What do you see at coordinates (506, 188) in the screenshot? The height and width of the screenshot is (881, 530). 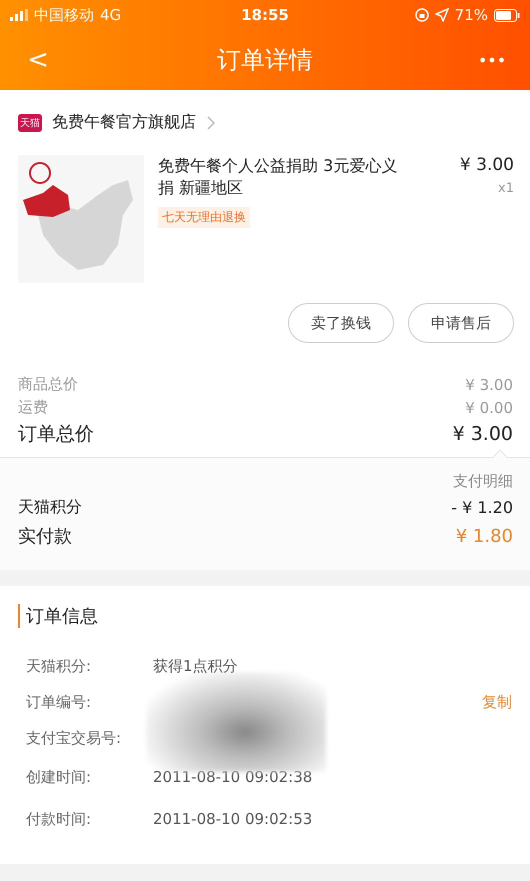 I see `product-quantity: x1` at bounding box center [506, 188].